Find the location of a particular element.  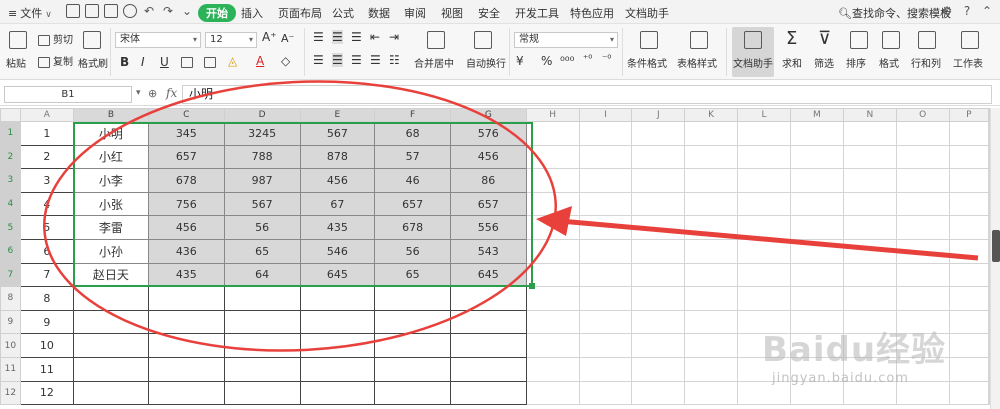

tab-page-layout: 页面布局 is located at coordinates (300, 13).